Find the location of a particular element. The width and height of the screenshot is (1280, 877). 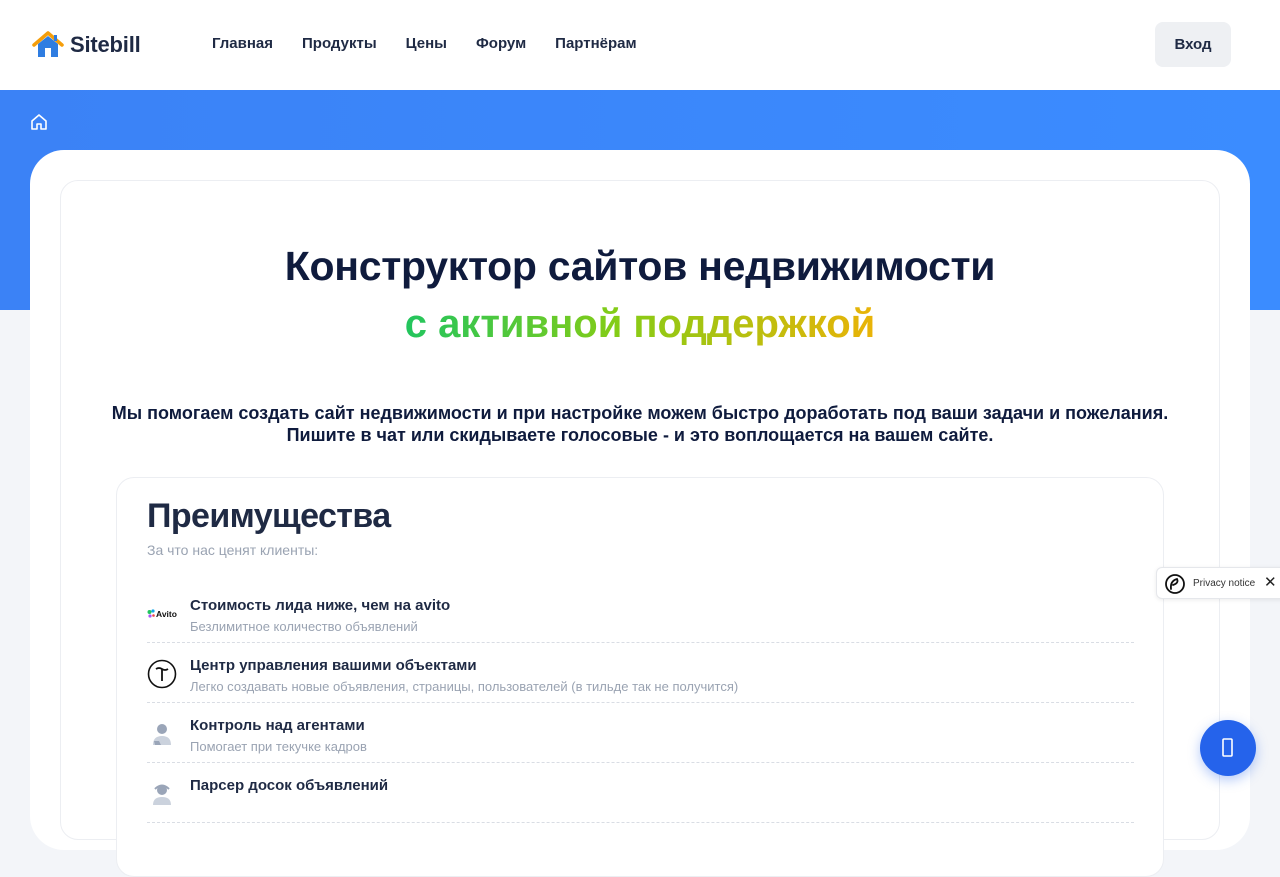

logo-text: Sitebill is located at coordinates (105, 44).